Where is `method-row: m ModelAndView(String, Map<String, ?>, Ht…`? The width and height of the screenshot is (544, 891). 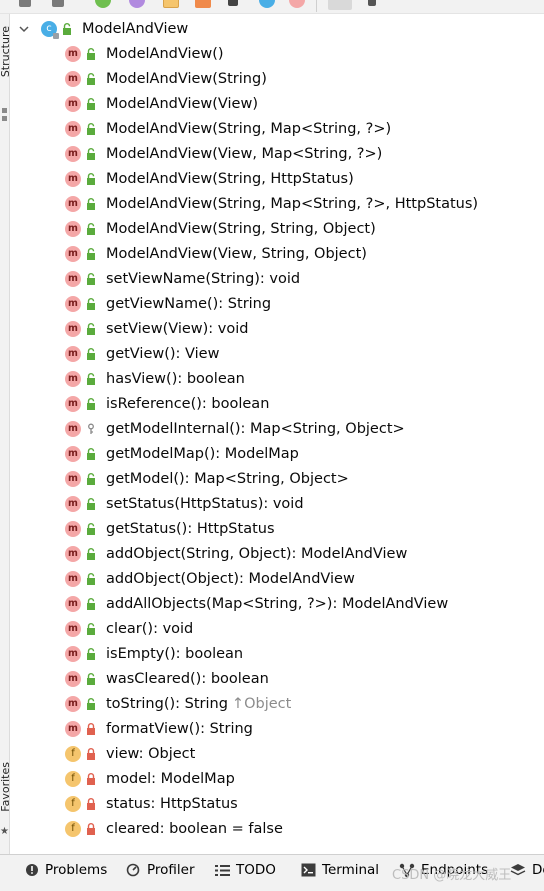 method-row: m ModelAndView(String, Map<String, ?>, Ht… is located at coordinates (271, 203).